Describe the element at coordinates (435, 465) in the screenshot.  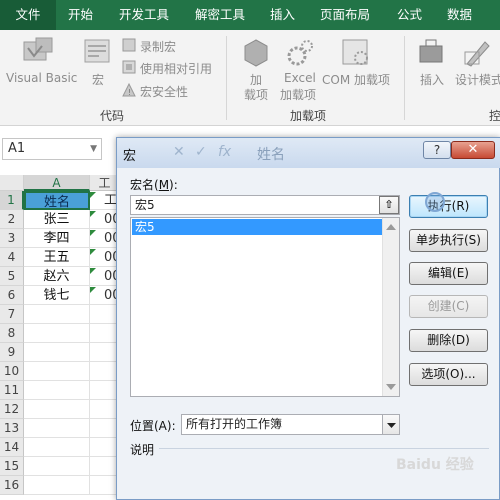
I see `watermark-text: Baidu 经验` at that location.